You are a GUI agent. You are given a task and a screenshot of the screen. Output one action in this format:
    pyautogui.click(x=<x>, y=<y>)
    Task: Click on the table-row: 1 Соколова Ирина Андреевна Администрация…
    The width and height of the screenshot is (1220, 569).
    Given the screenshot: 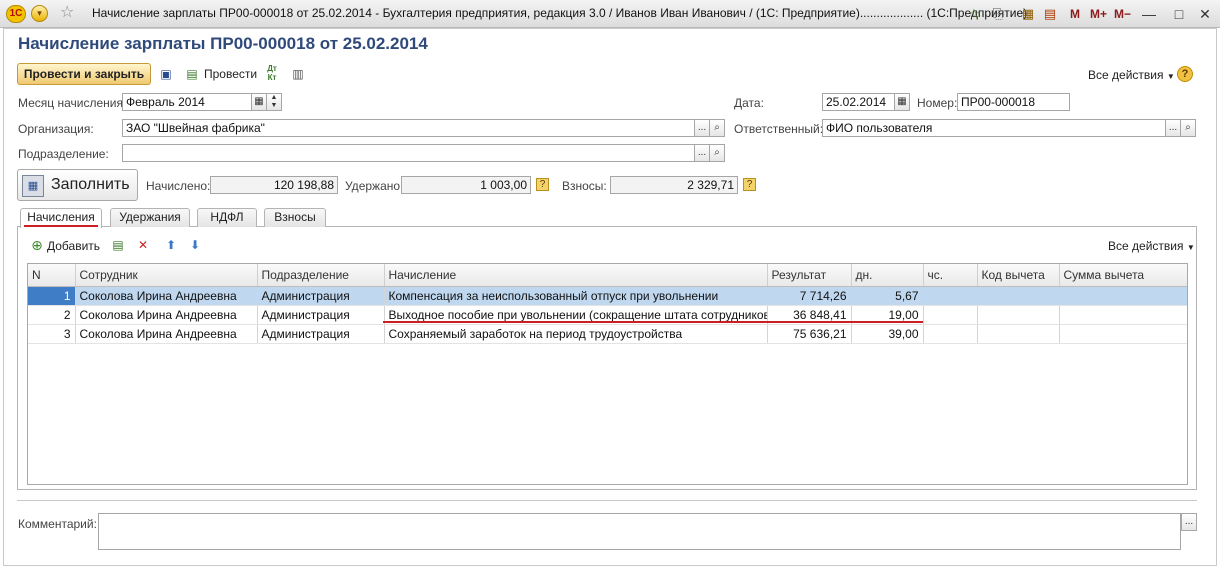 What is the action you would take?
    pyautogui.click(x=607, y=296)
    